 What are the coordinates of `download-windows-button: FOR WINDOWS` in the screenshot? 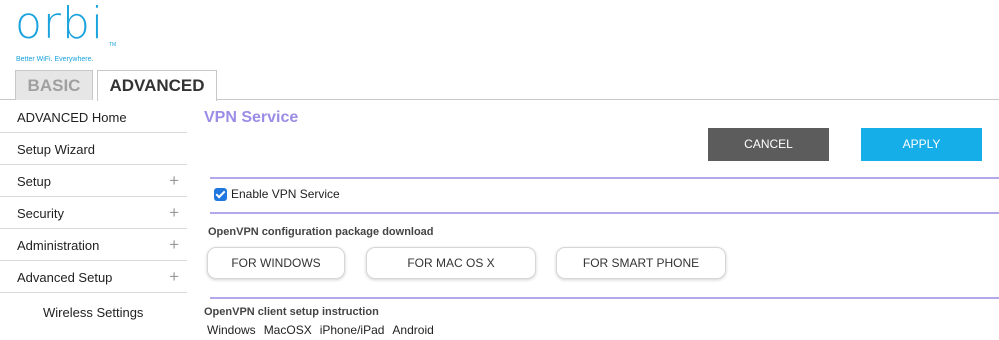 It's located at (276, 263).